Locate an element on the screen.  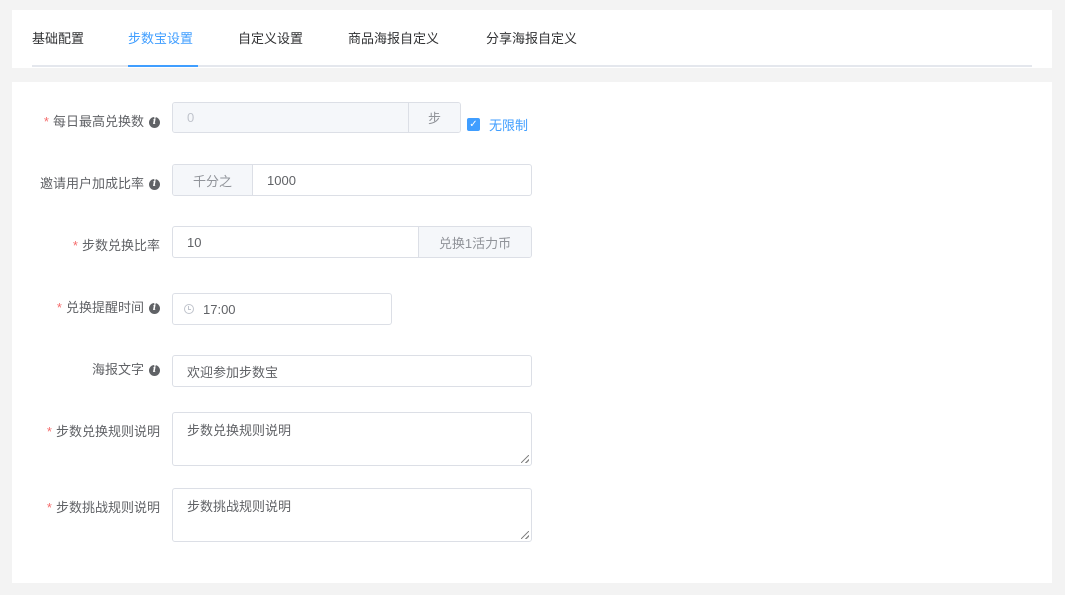
exchange-rate-input: 10 is located at coordinates (295, 242).